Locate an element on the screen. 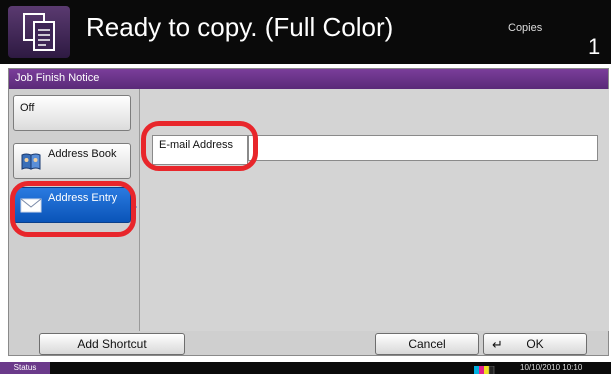  status-bar: Status 10/10/2010 10:10 is located at coordinates (305, 368).